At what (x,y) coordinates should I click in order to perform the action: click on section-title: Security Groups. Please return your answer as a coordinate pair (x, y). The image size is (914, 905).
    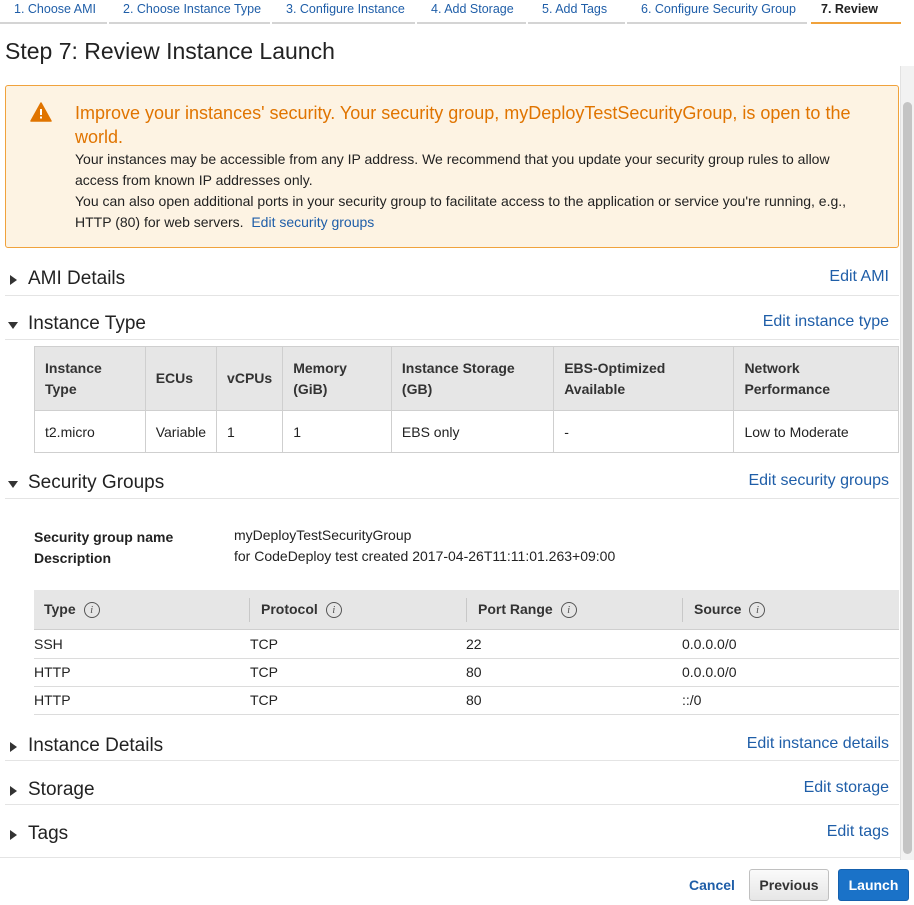
    Looking at the image, I should click on (96, 482).